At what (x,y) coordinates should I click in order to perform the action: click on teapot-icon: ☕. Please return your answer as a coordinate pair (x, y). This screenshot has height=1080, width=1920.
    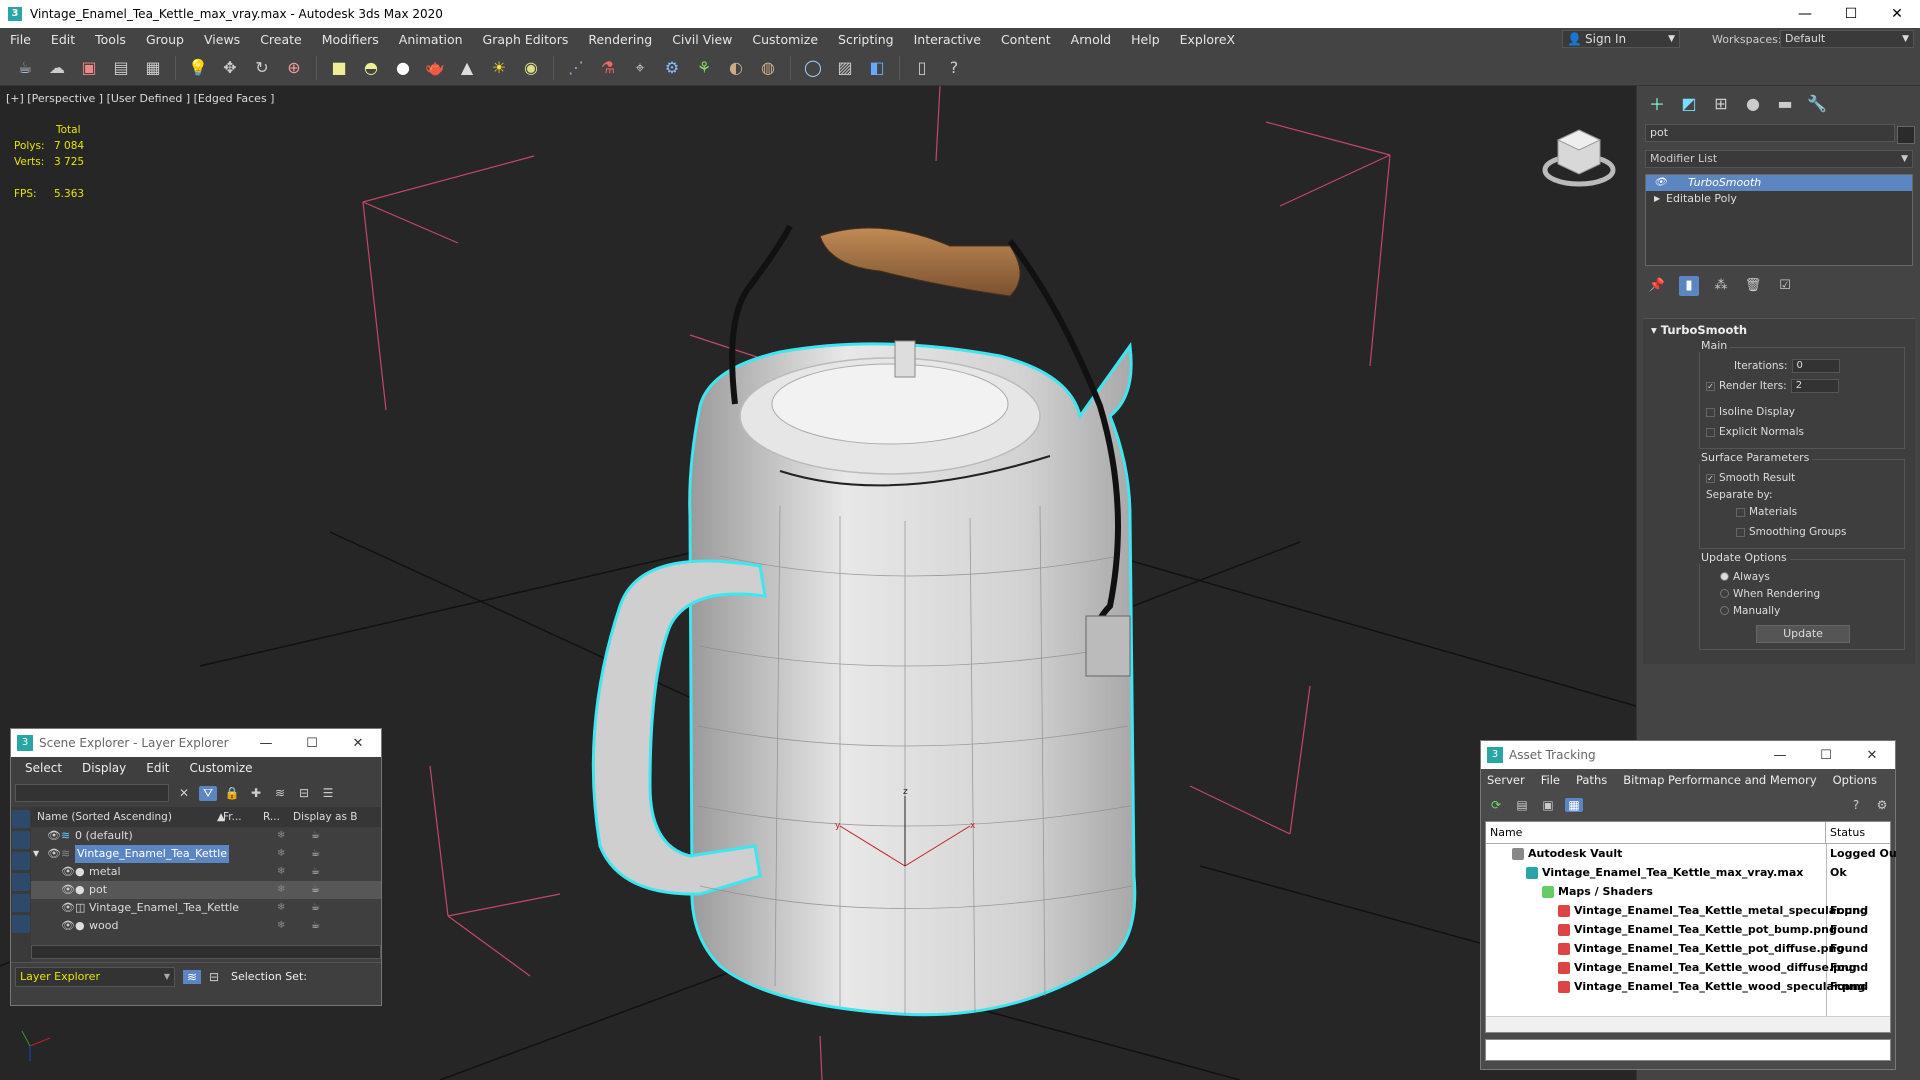
    Looking at the image, I should click on (25, 68).